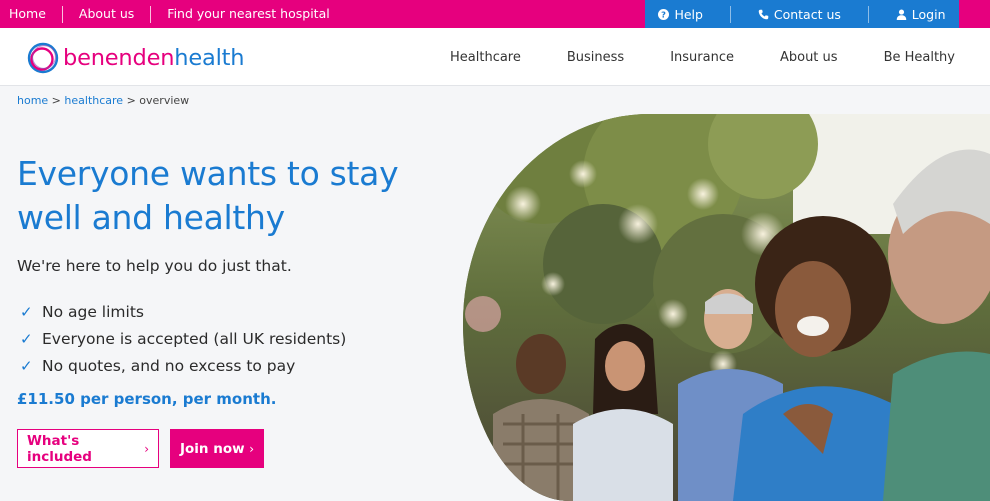 This screenshot has width=990, height=501. I want to click on price-text: £11.50 per person, per month., so click(147, 399).